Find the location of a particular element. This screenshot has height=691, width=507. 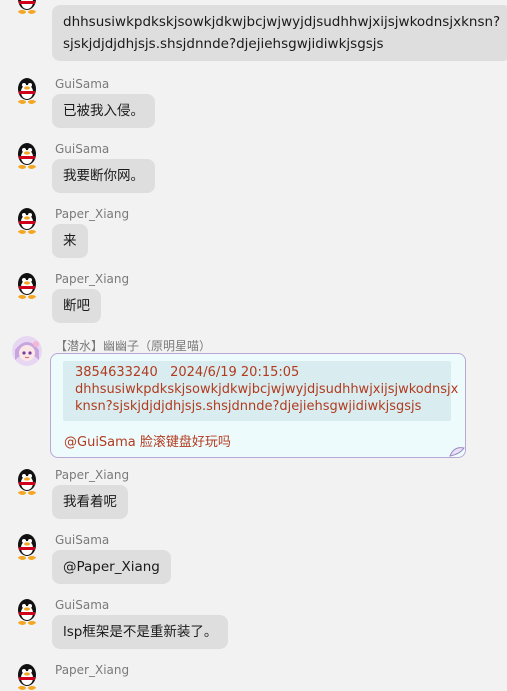

message-bubble: @Paper_Xiang is located at coordinates (111, 567).